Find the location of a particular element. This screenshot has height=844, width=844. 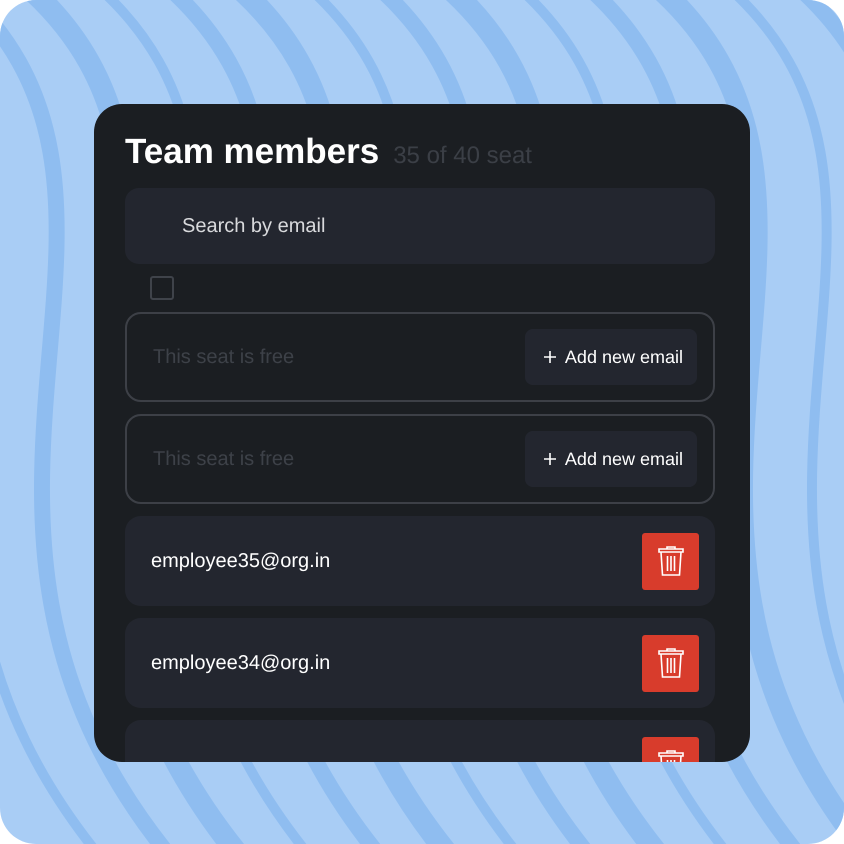

member-email: employee35@org.in is located at coordinates (240, 561).